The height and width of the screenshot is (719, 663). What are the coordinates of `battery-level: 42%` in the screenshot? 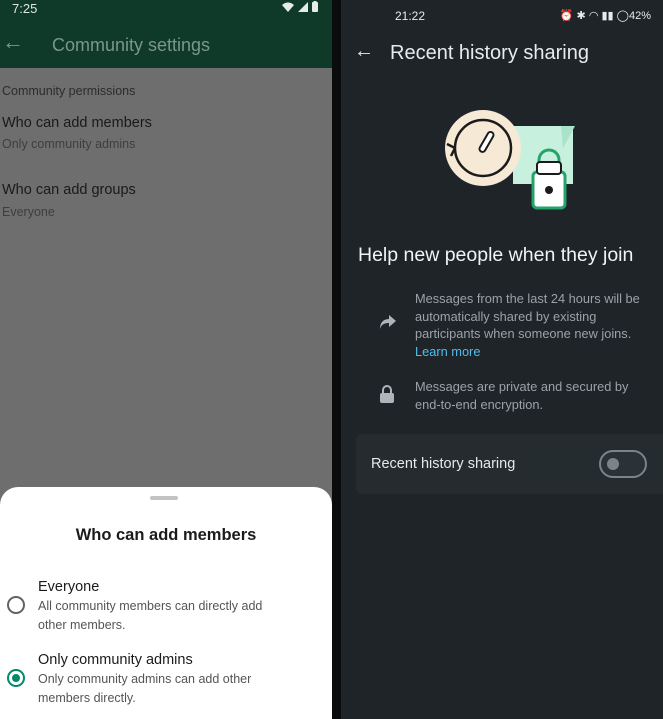 It's located at (639, 16).